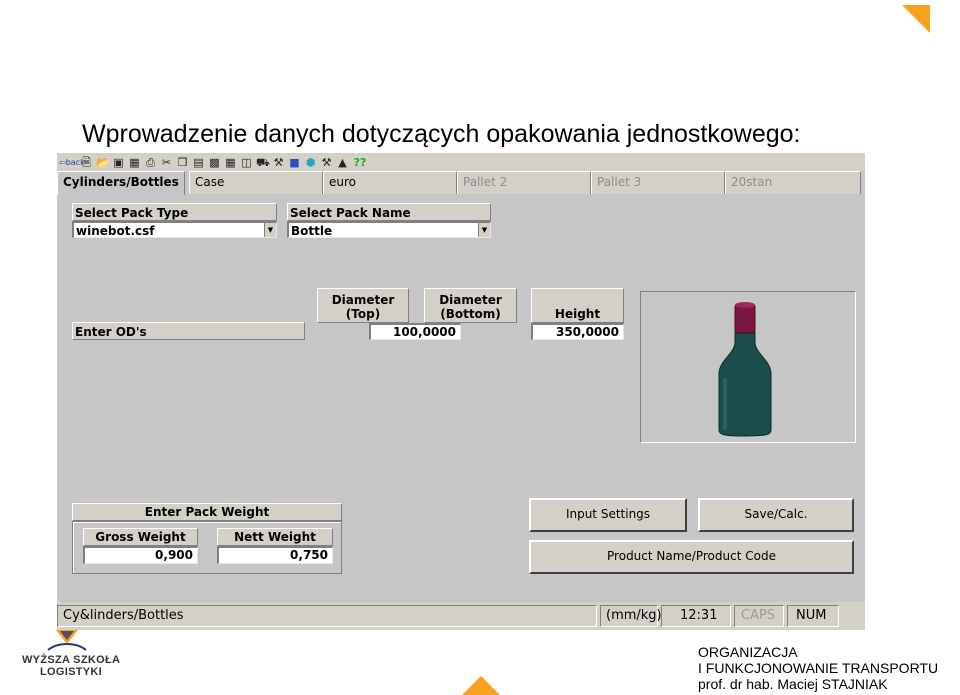 The height and width of the screenshot is (695, 960). What do you see at coordinates (67, 640) in the screenshot?
I see `logo-emblem-icon` at bounding box center [67, 640].